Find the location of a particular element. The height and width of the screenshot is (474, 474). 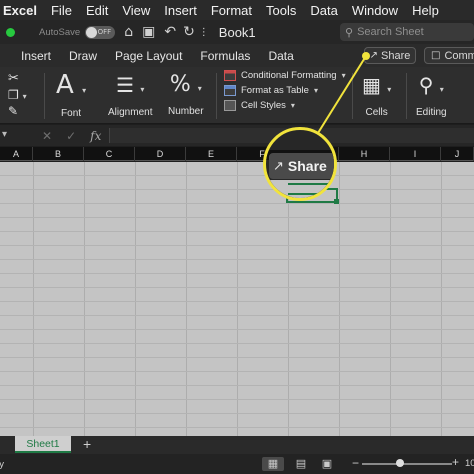

copy-icon: ❐ ▾ is located at coordinates (17, 95).